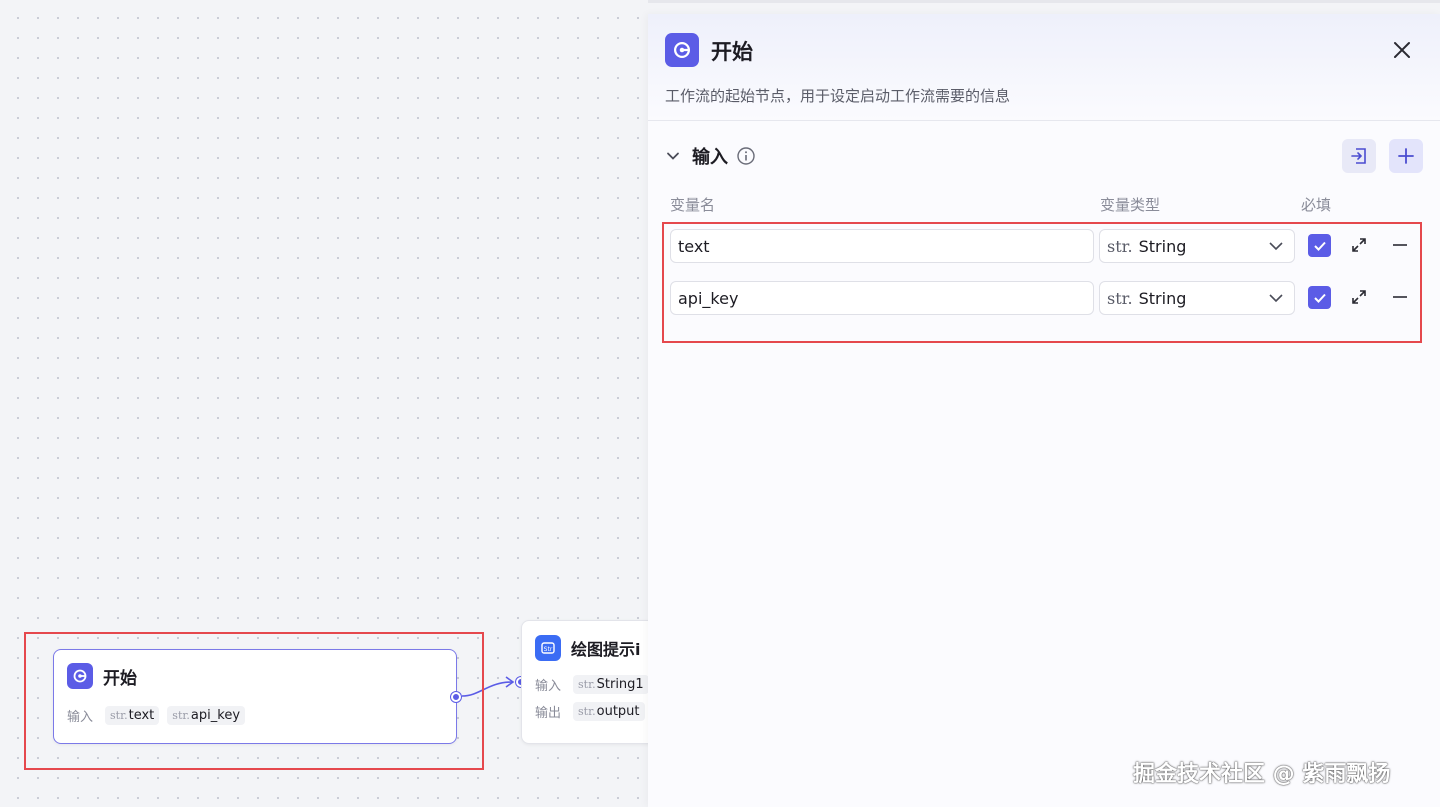 Image resolution: width=1440 pixels, height=807 pixels. I want to click on string-node: Str 绘图提示i 输入 str.String1 输出 str.output, so click(584, 682).